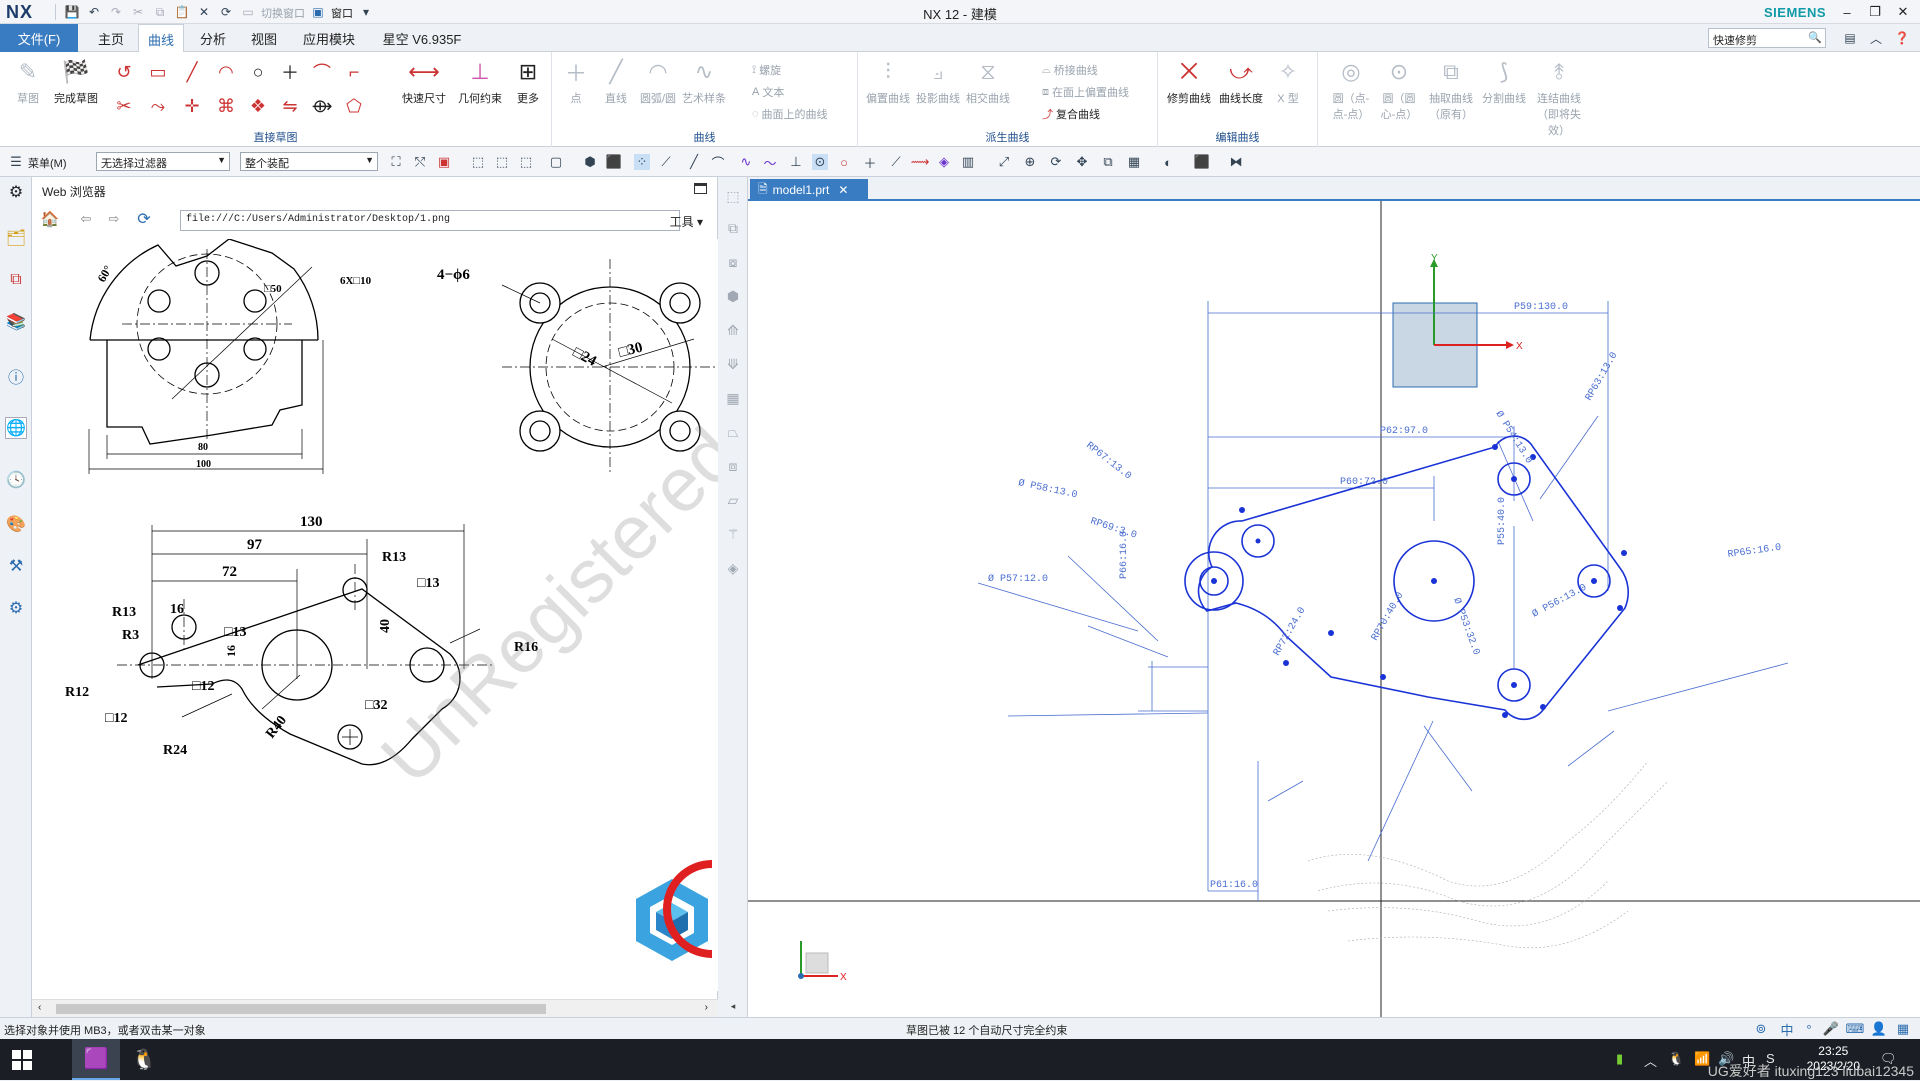 Image resolution: width=1920 pixels, height=1081 pixels. I want to click on tab-plugin: 星空 V6.935F, so click(422, 38).